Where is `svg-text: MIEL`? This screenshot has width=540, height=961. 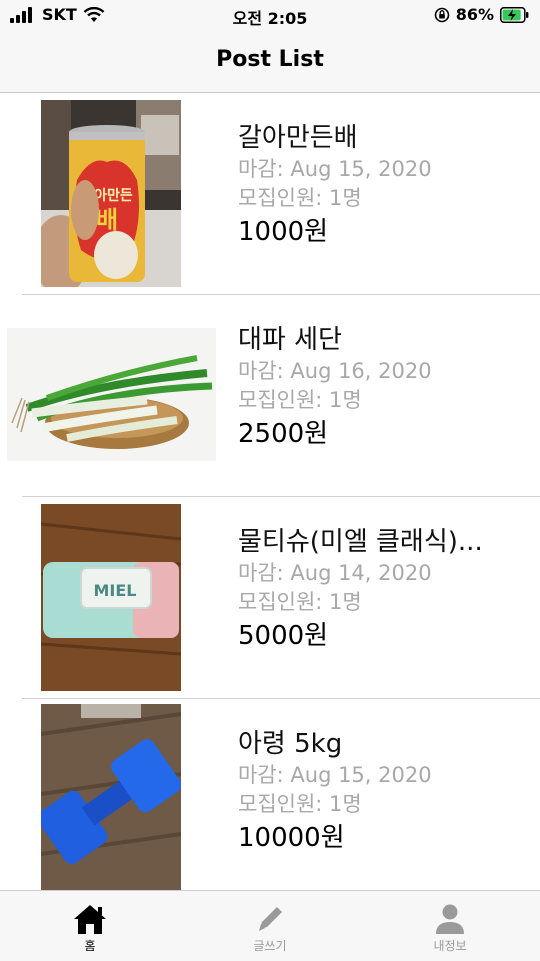 svg-text: MIEL is located at coordinates (115, 590).